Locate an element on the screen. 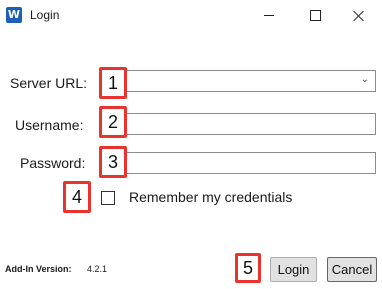  password-label: Password: is located at coordinates (53, 163).